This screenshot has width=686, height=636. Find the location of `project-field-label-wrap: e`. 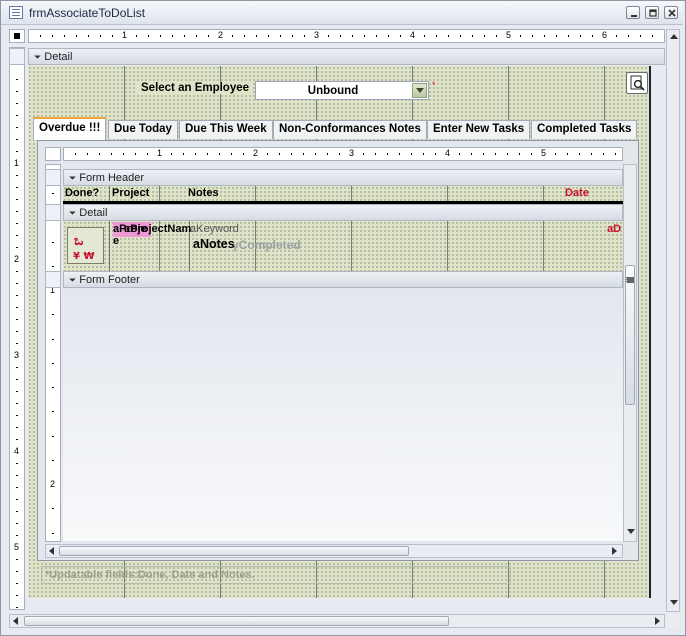

project-field-label-wrap: e is located at coordinates (116, 241).